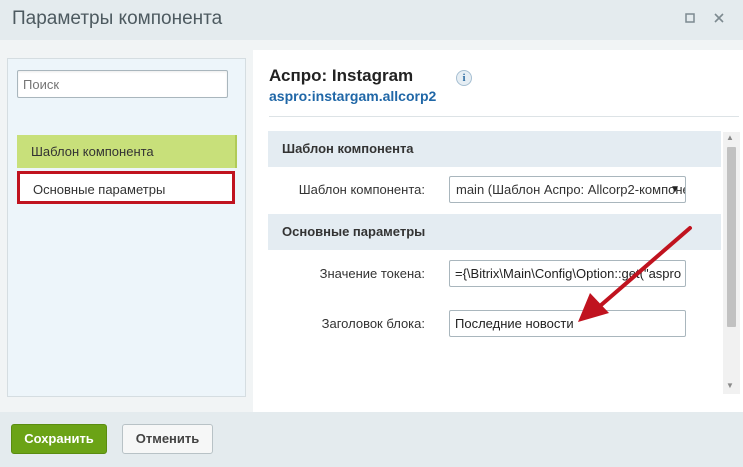  I want to click on dialog-footer, so click(371, 439).